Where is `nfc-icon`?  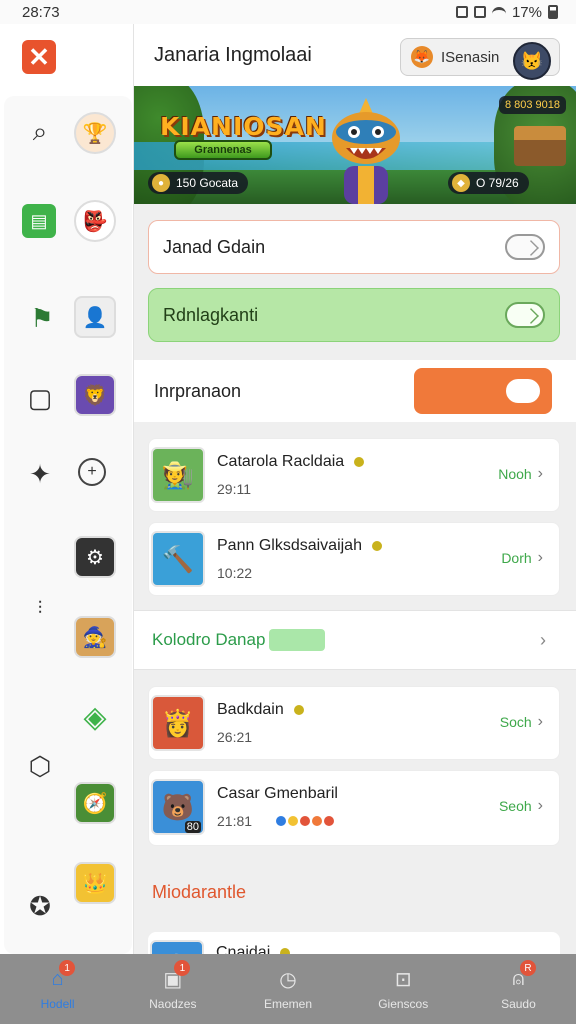
nfc-icon is located at coordinates (461, 12).